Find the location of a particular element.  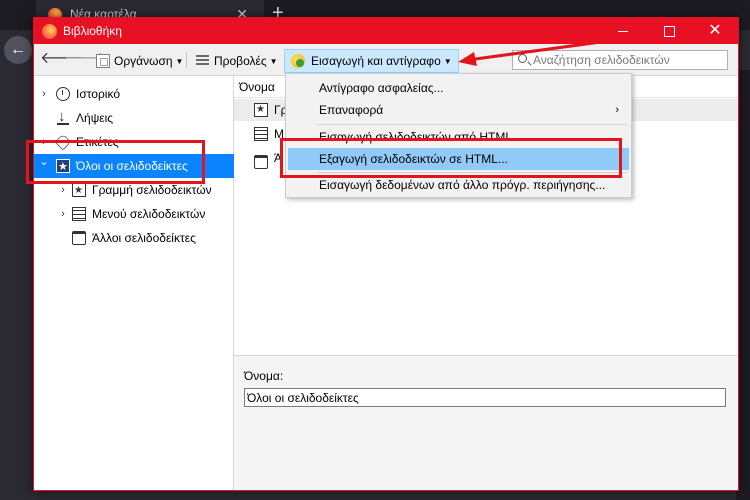

search-box is located at coordinates (620, 60).